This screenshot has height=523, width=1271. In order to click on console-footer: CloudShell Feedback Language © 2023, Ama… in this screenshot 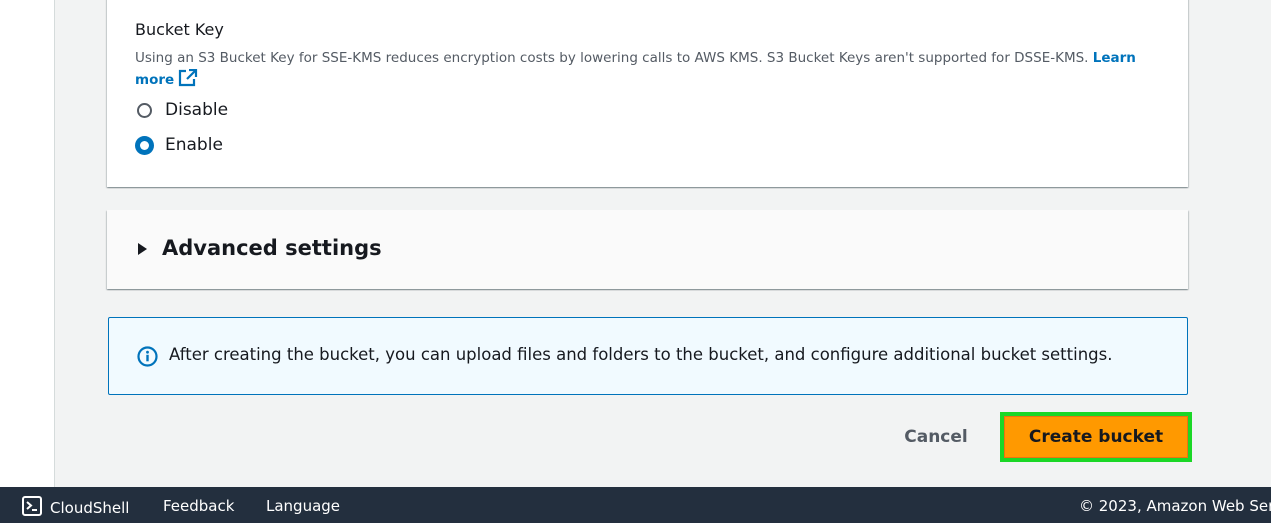, I will do `click(635, 505)`.